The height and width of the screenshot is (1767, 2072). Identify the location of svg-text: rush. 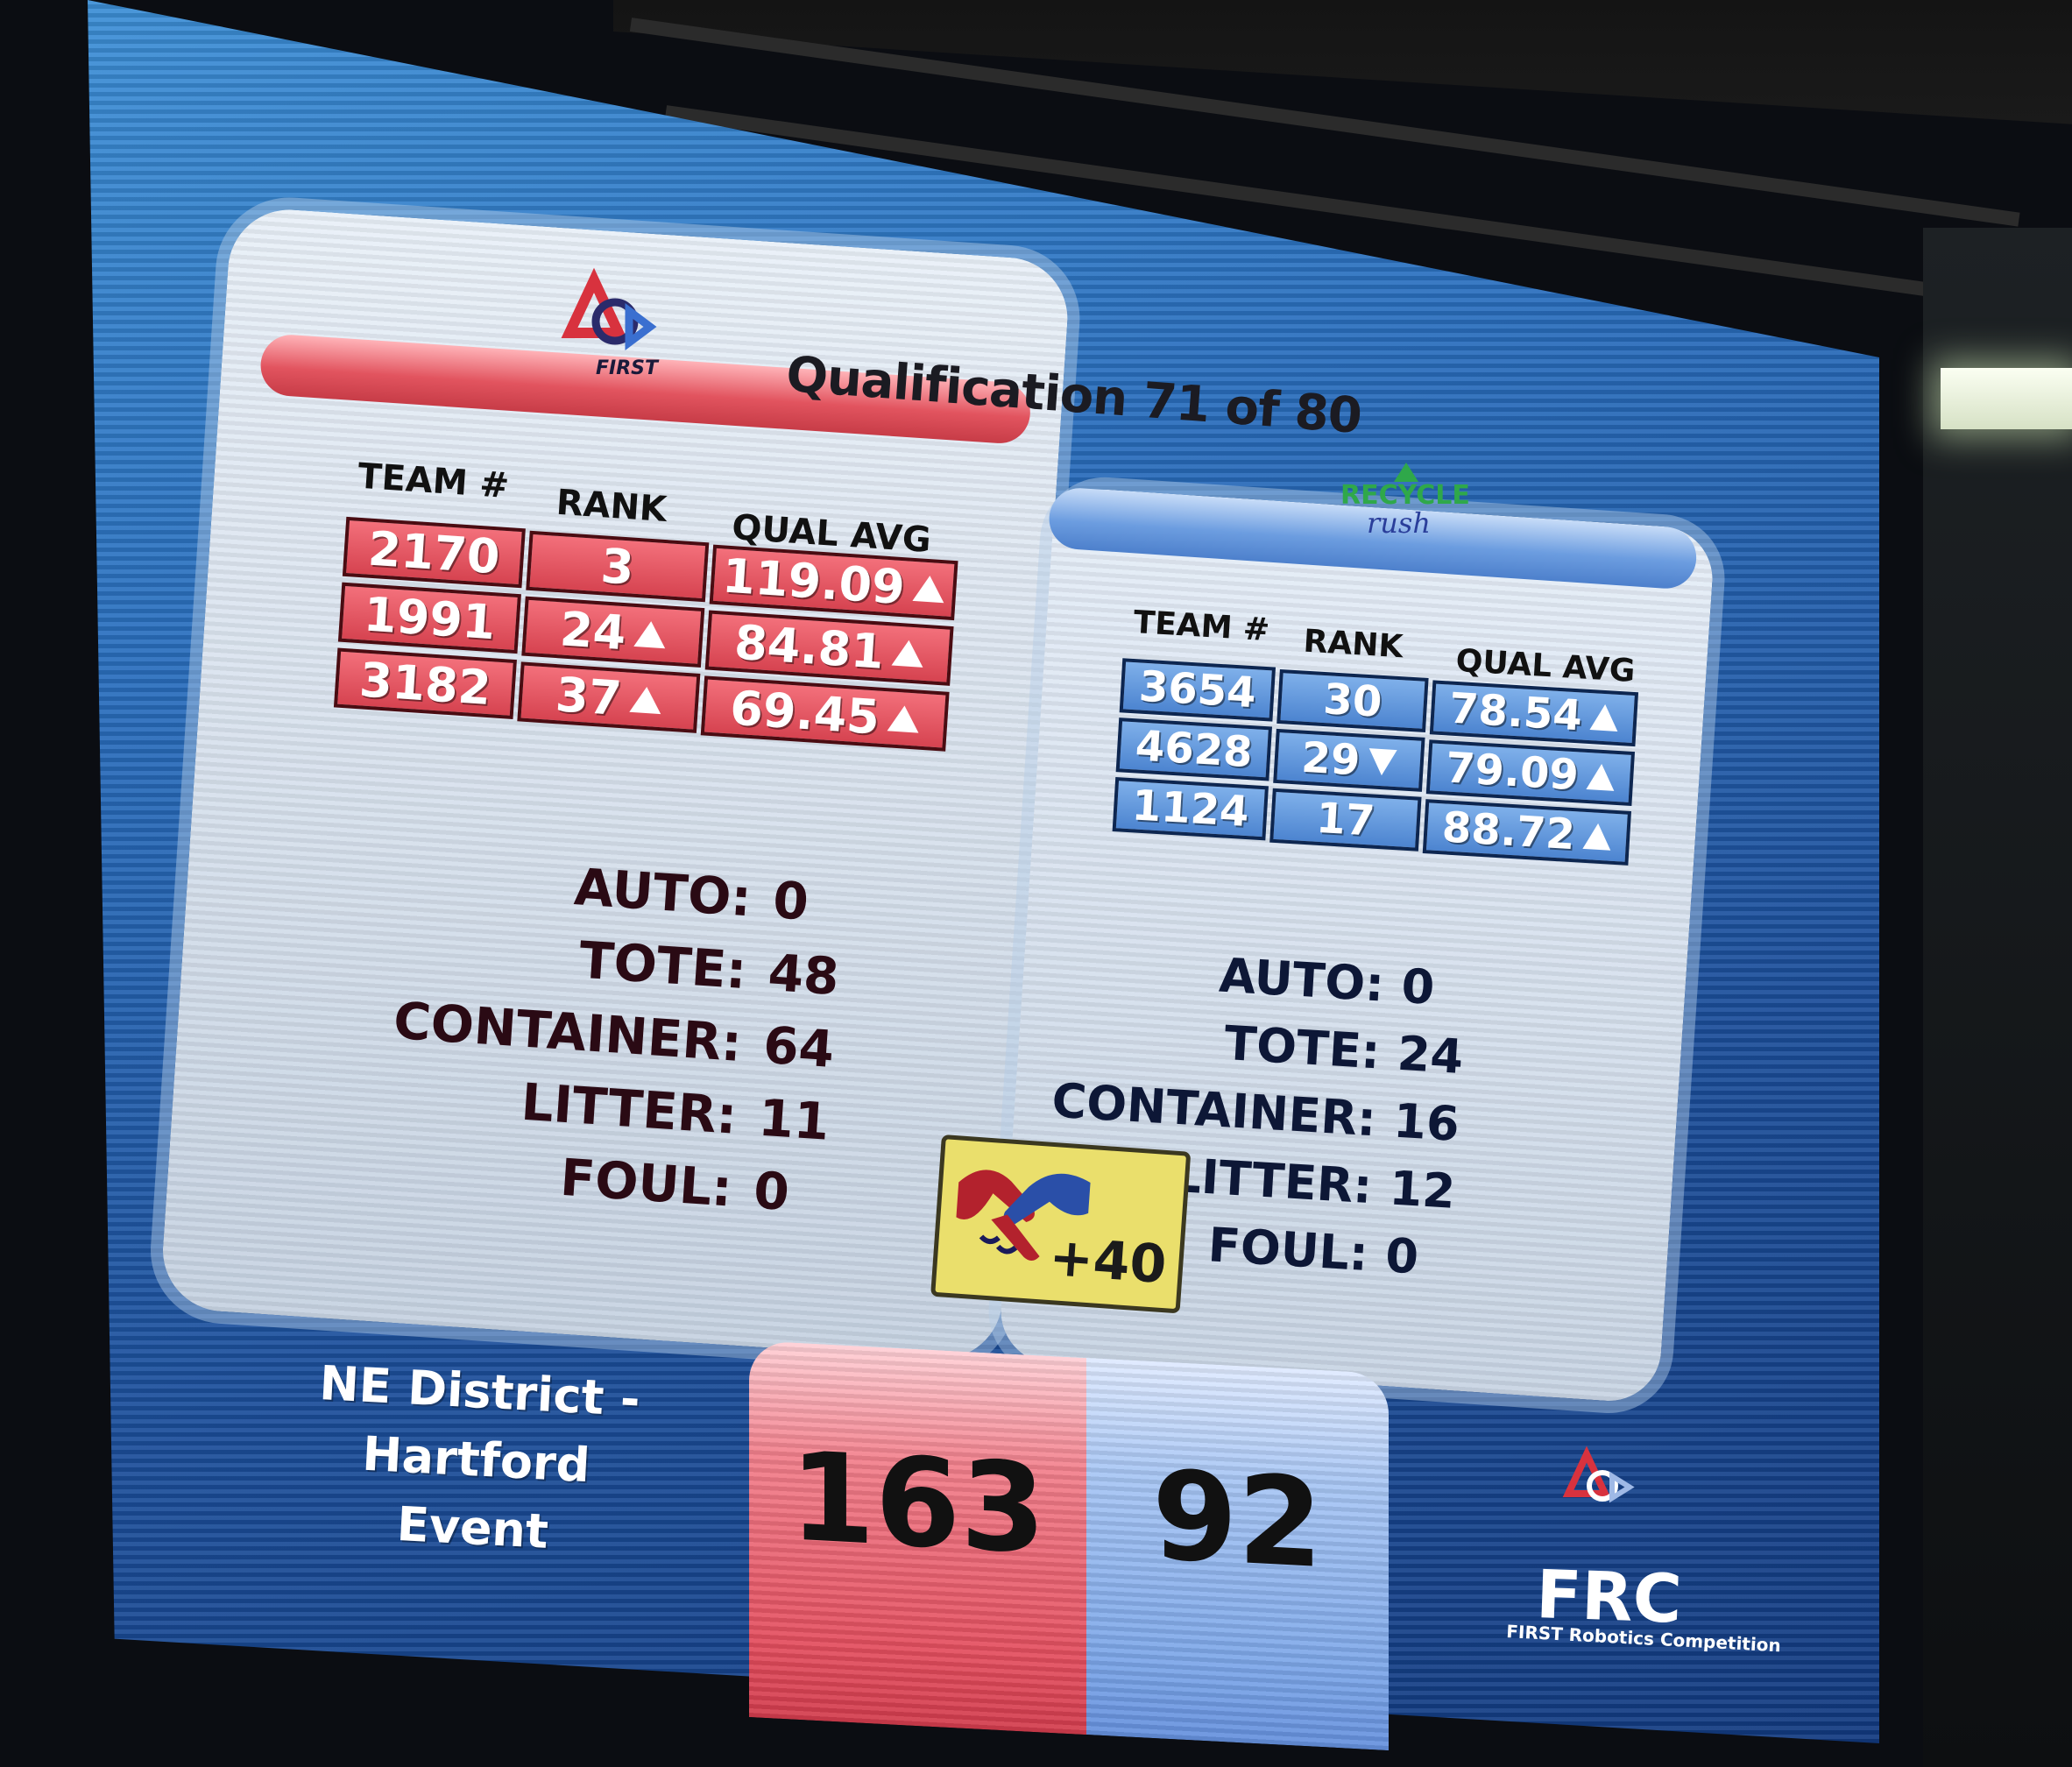
(1399, 523).